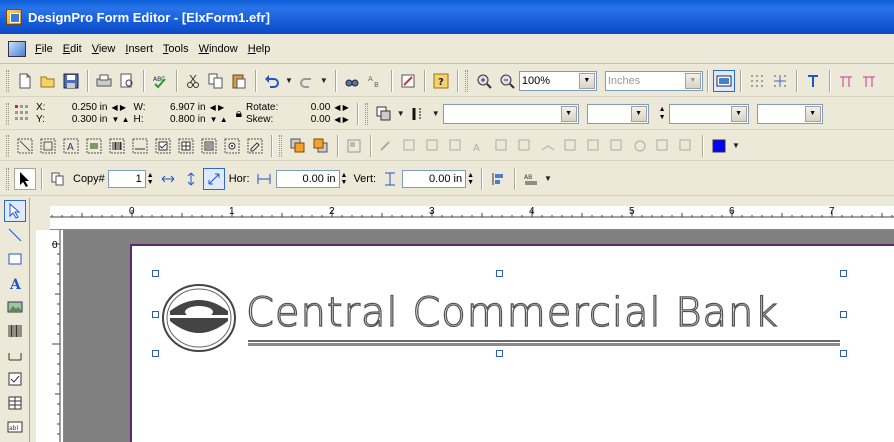  What do you see at coordinates (433, 146) in the screenshot?
I see `align-top-icon` at bounding box center [433, 146].